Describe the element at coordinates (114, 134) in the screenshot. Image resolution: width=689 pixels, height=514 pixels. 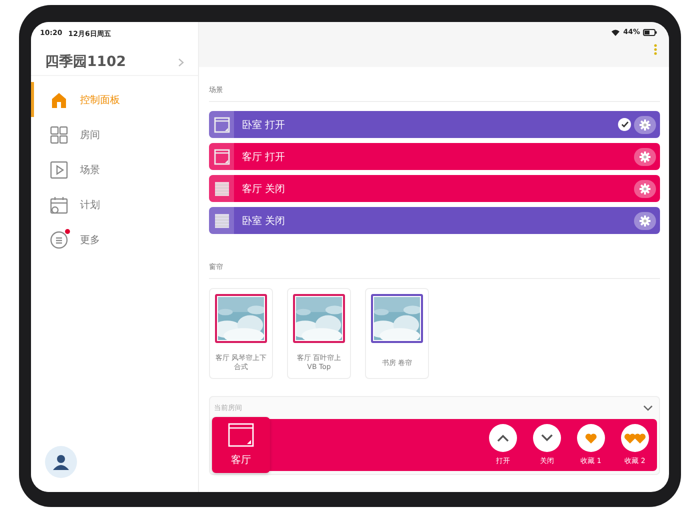
I see `nav-item: 房间` at that location.